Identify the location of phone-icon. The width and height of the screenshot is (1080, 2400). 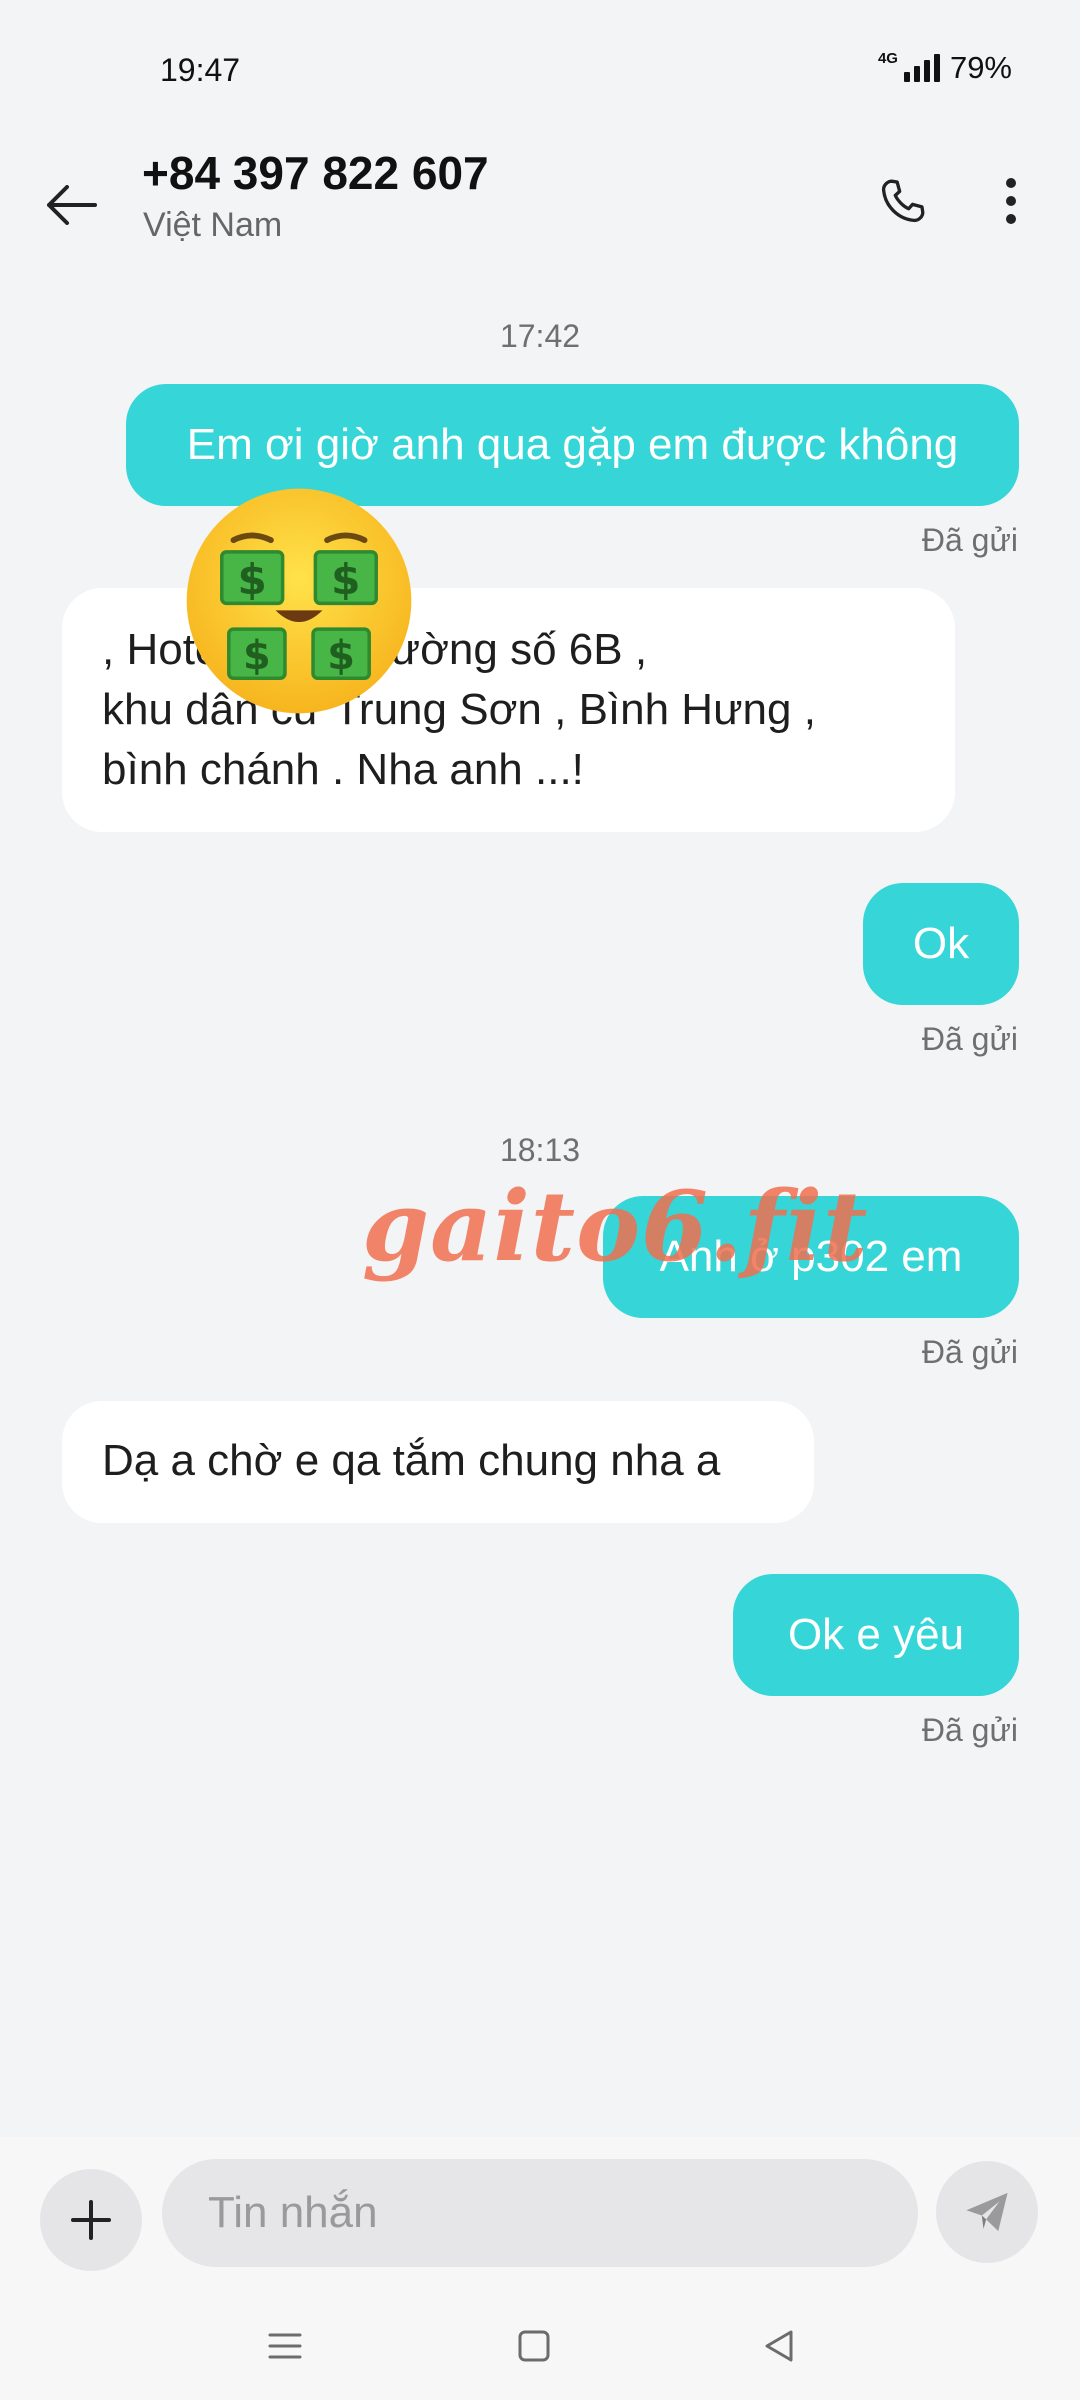
(903, 201).